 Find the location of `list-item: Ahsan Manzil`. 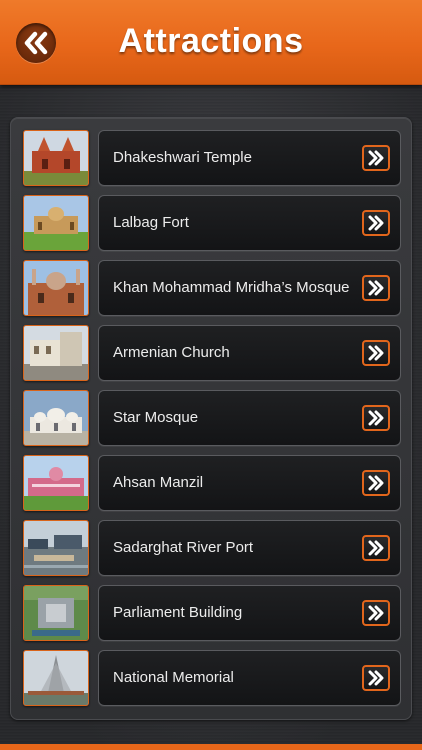

list-item: Ahsan Manzil is located at coordinates (212, 483).